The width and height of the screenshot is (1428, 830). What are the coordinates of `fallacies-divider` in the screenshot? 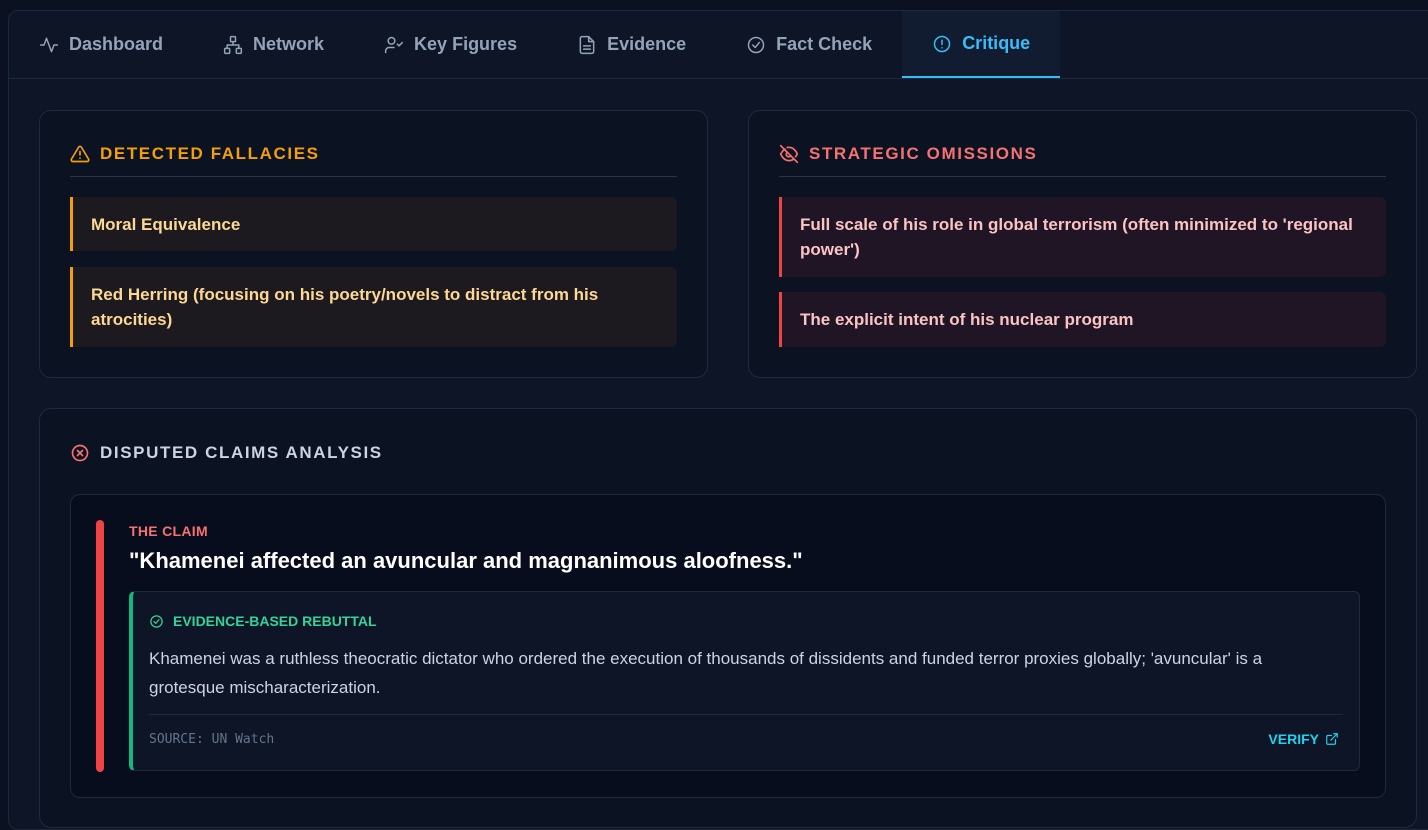 It's located at (373, 176).